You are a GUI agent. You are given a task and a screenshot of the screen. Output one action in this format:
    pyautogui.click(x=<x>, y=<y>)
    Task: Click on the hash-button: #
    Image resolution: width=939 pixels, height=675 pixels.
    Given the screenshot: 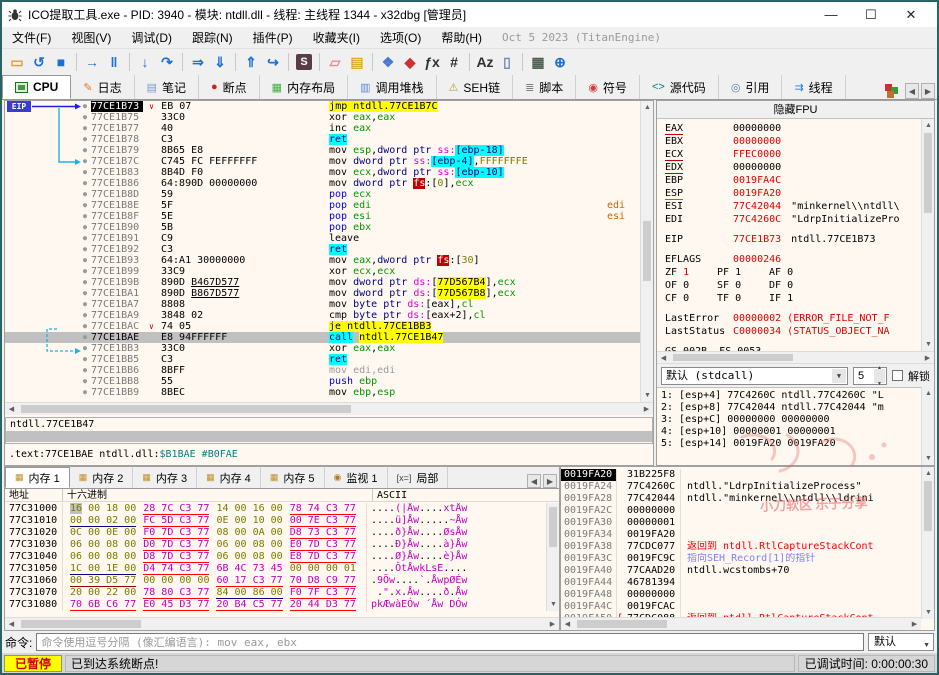 What is the action you would take?
    pyautogui.click(x=454, y=62)
    